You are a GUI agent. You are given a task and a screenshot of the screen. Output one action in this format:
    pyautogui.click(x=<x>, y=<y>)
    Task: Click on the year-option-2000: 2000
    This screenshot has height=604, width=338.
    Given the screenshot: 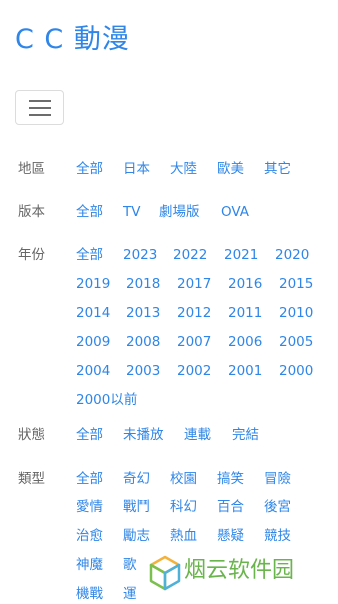 What is the action you would take?
    pyautogui.click(x=296, y=371)
    